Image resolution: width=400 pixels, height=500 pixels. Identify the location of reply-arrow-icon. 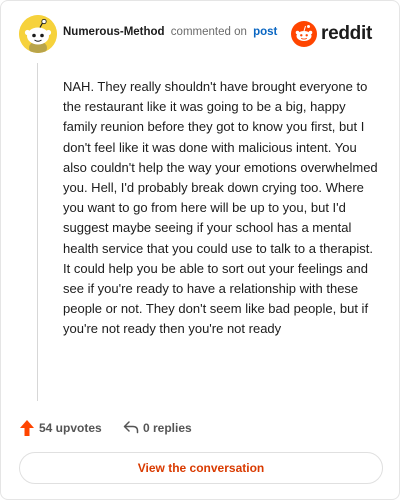
(131, 427).